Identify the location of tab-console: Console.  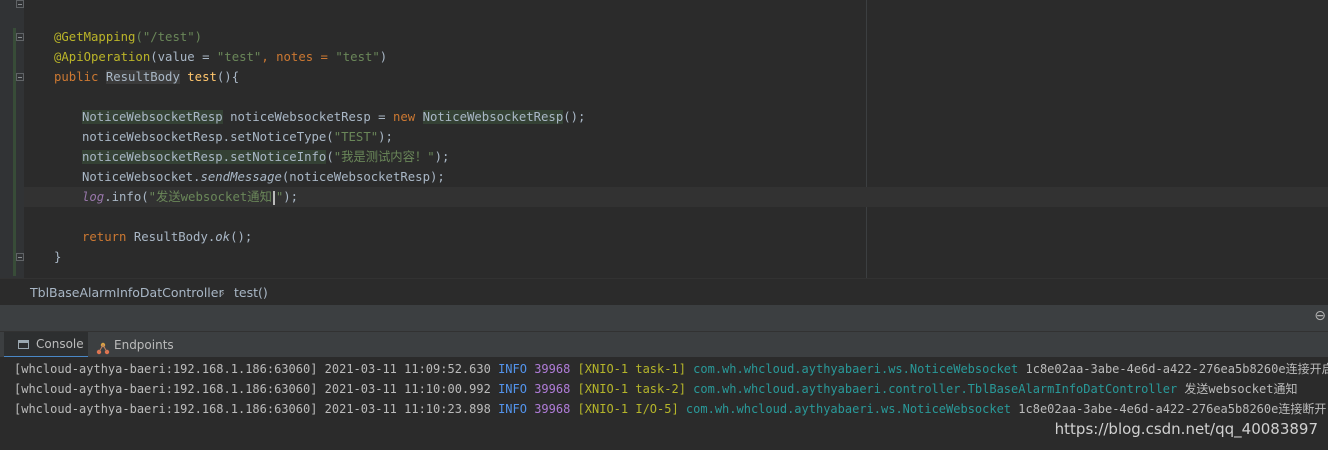
(46, 345).